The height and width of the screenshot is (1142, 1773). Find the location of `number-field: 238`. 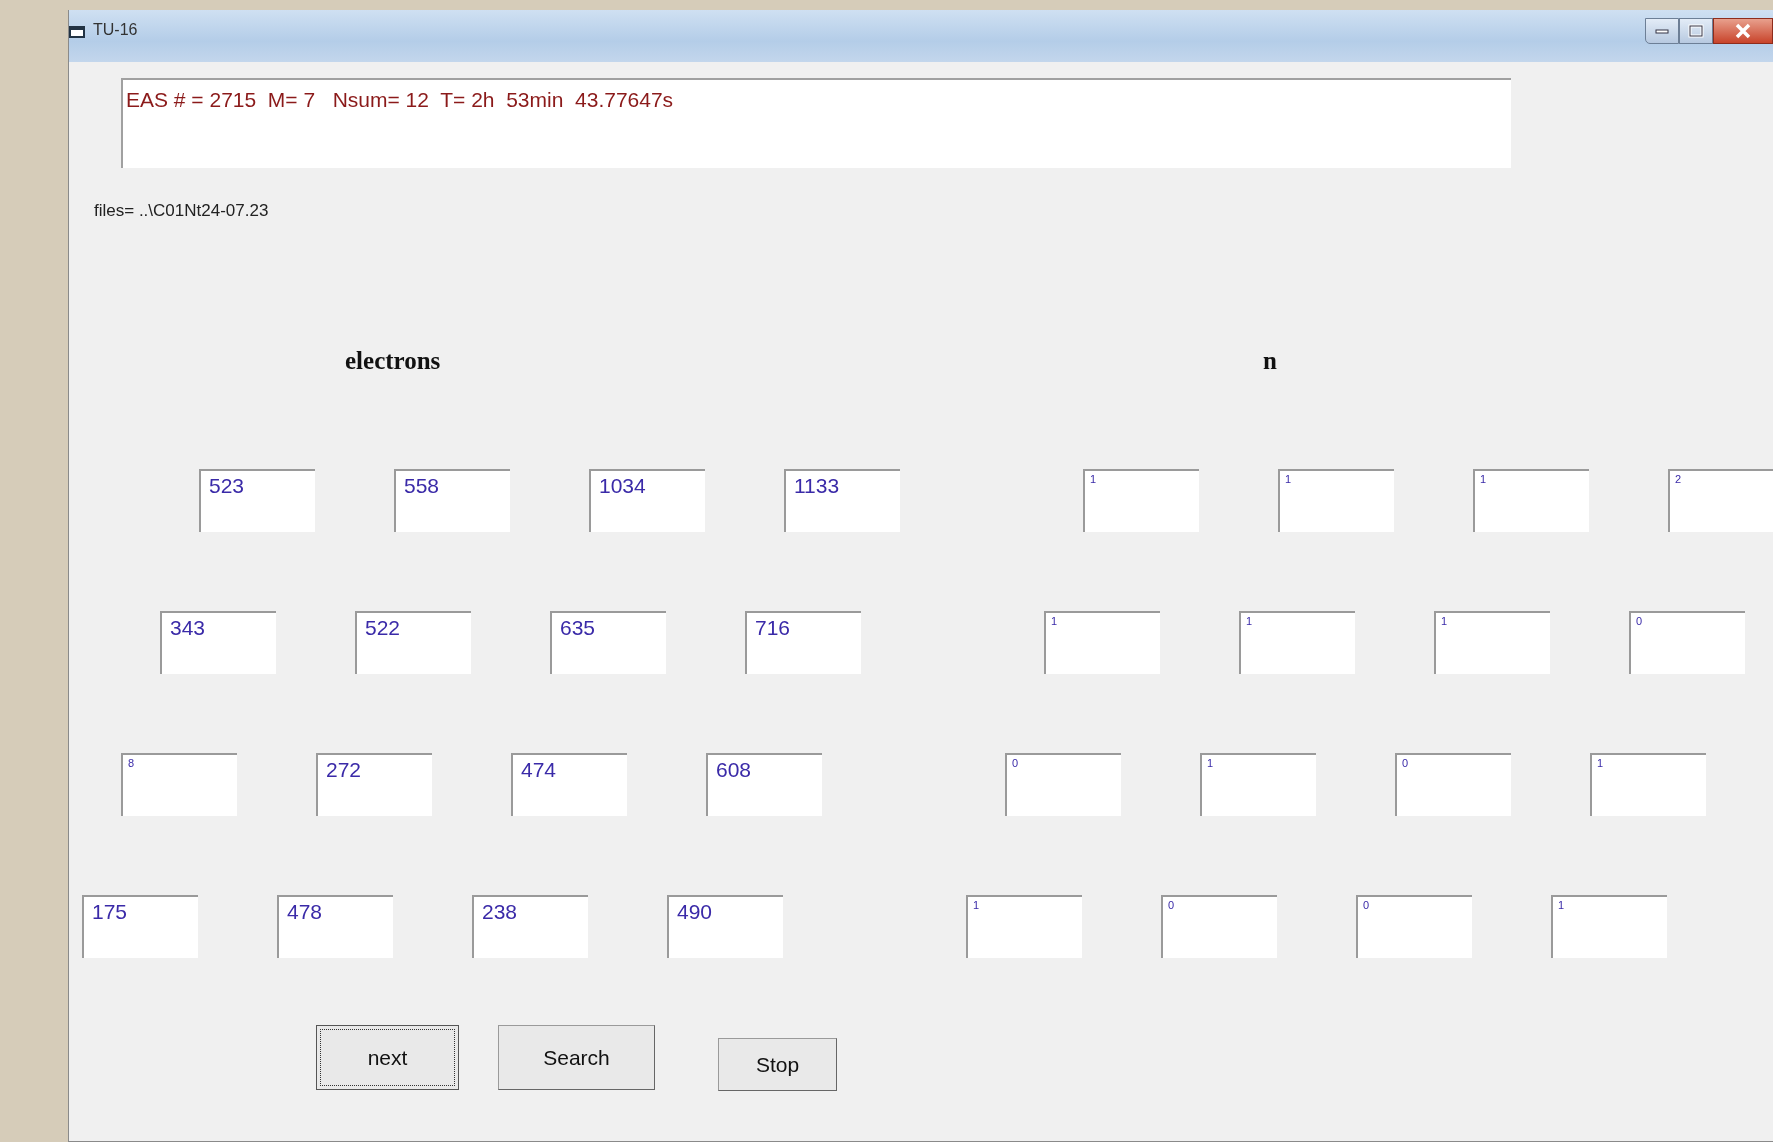

number-field: 238 is located at coordinates (530, 926).